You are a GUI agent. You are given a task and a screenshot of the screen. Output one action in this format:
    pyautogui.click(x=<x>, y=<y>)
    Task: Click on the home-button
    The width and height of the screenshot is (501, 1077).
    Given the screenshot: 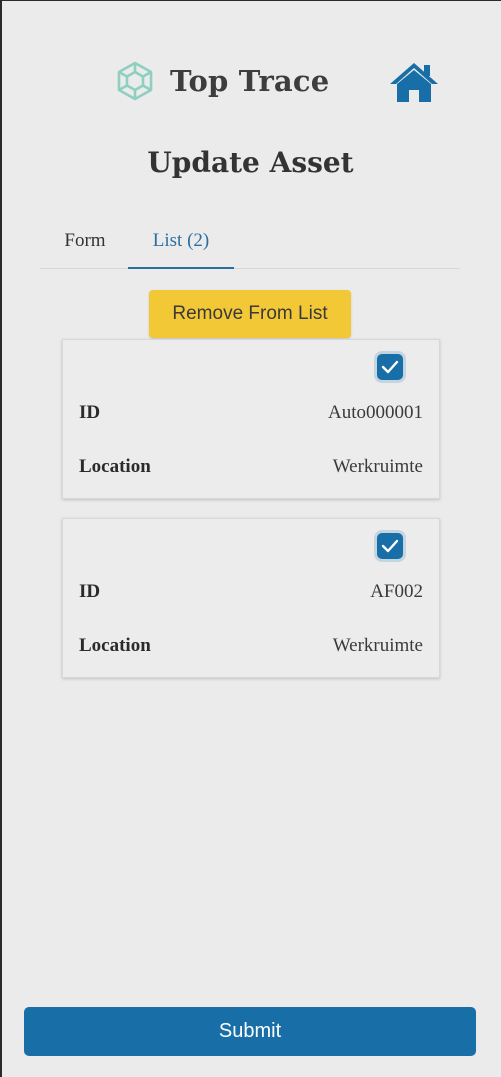 What is the action you would take?
    pyautogui.click(x=414, y=82)
    